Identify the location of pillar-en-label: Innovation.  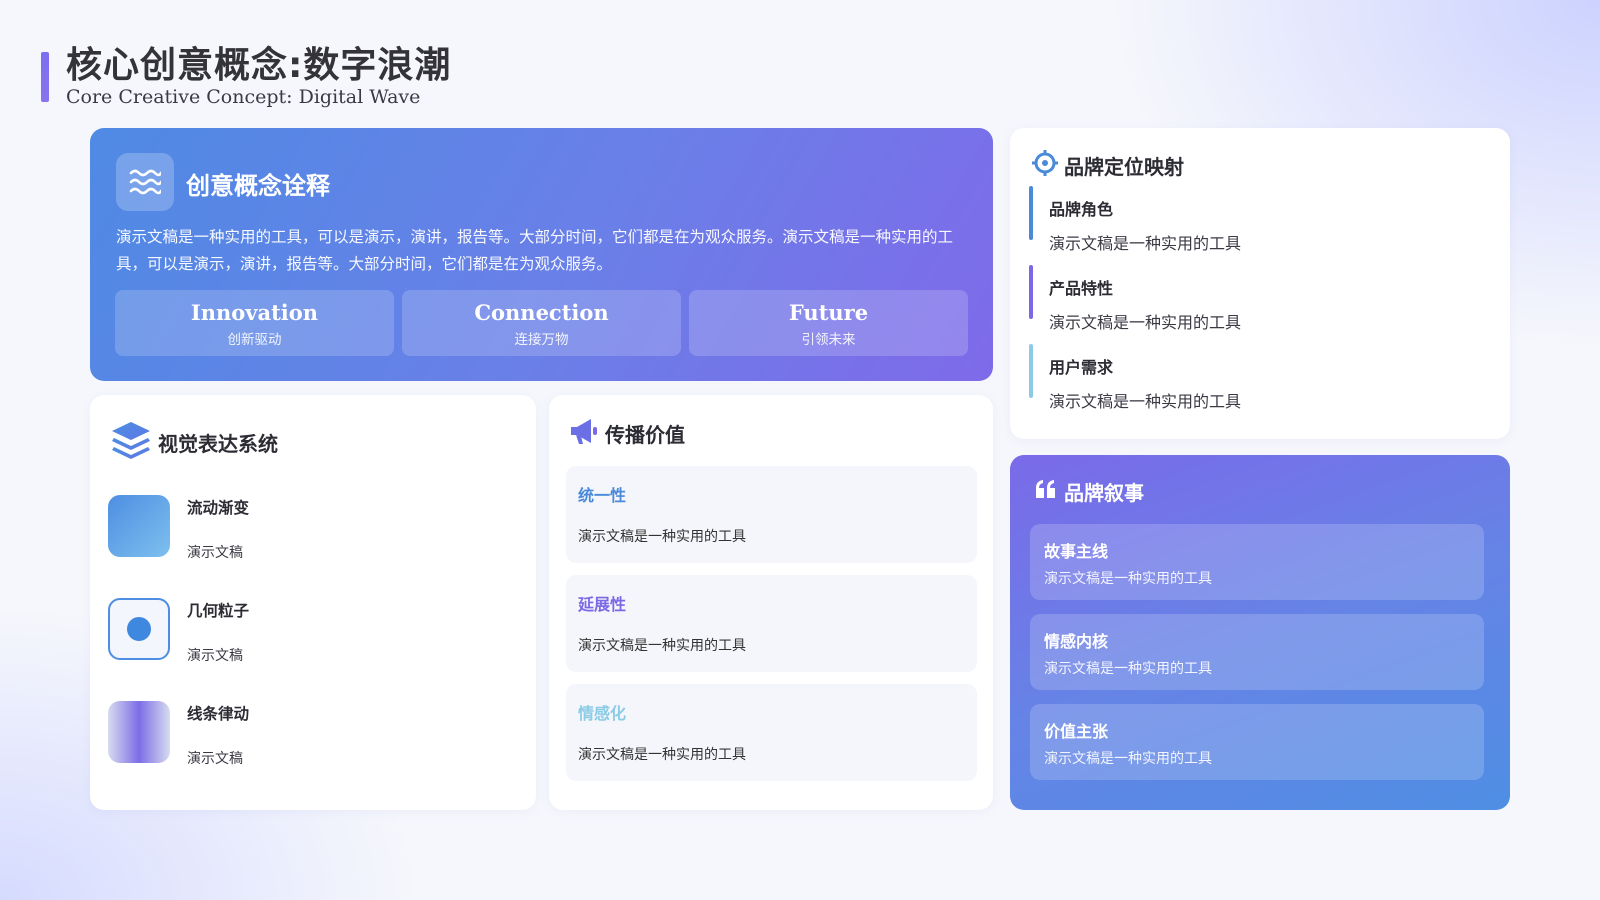
(254, 312).